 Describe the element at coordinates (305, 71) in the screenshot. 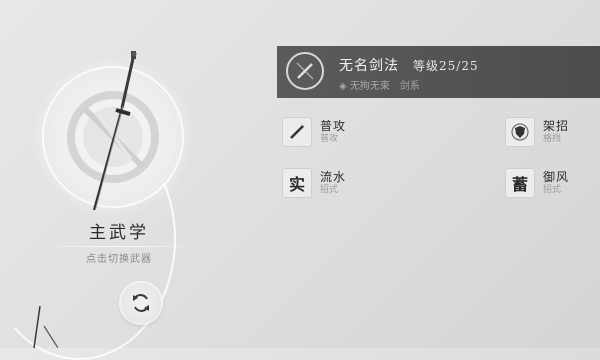

I see `sword-skill-icon` at that location.